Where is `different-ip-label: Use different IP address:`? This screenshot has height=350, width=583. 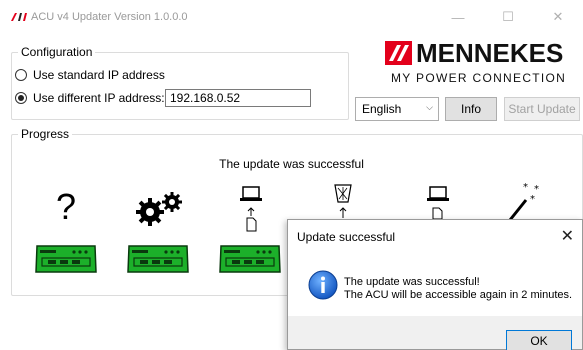 different-ip-label: Use different IP address: is located at coordinates (99, 98).